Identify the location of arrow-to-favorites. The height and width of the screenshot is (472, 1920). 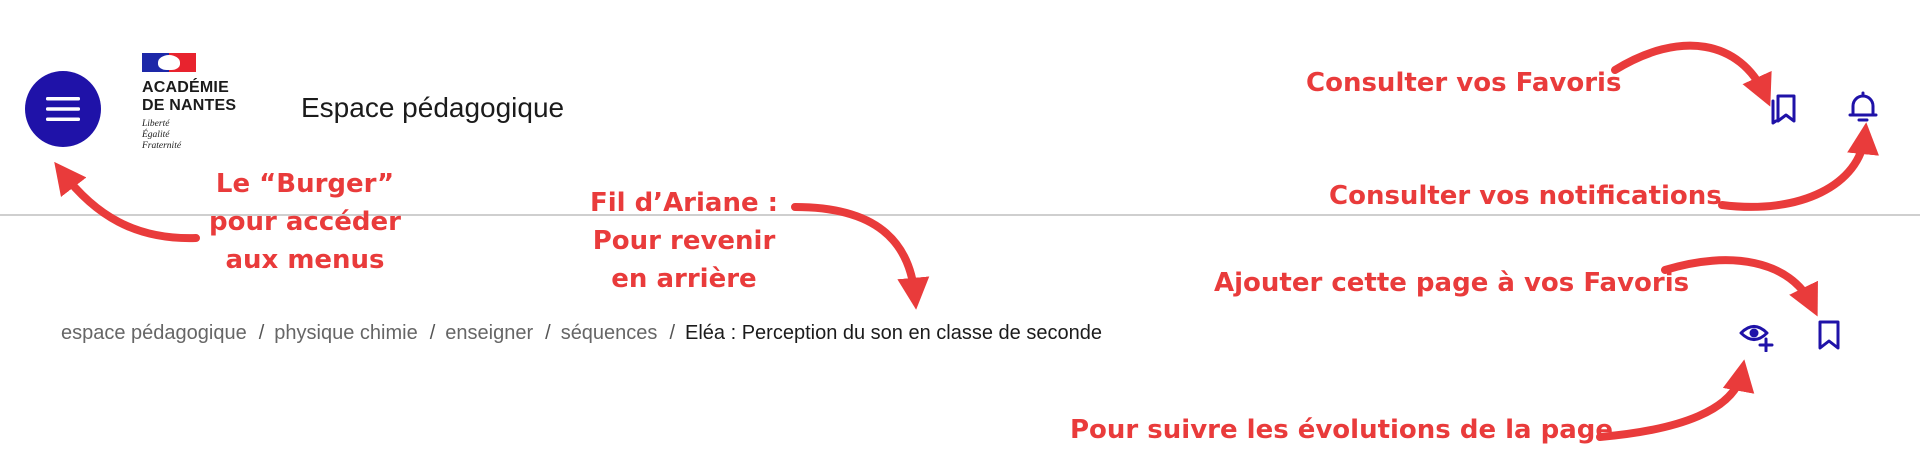
(1691, 74).